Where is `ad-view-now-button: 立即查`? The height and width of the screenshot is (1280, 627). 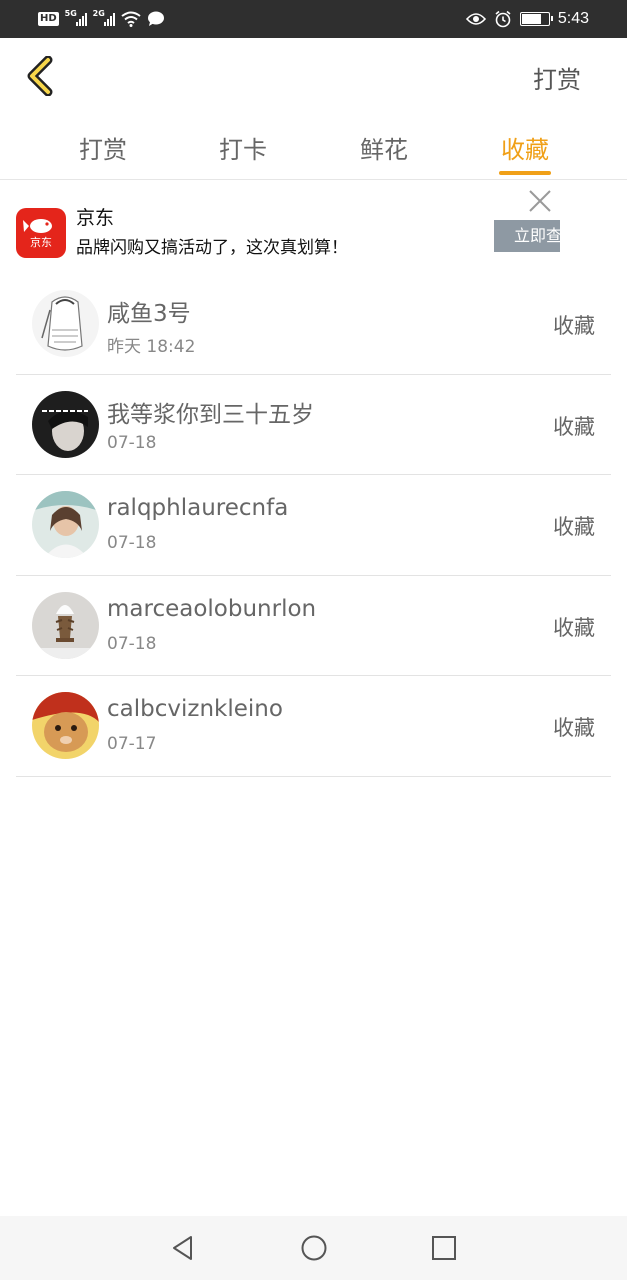 ad-view-now-button: 立即查 is located at coordinates (527, 236).